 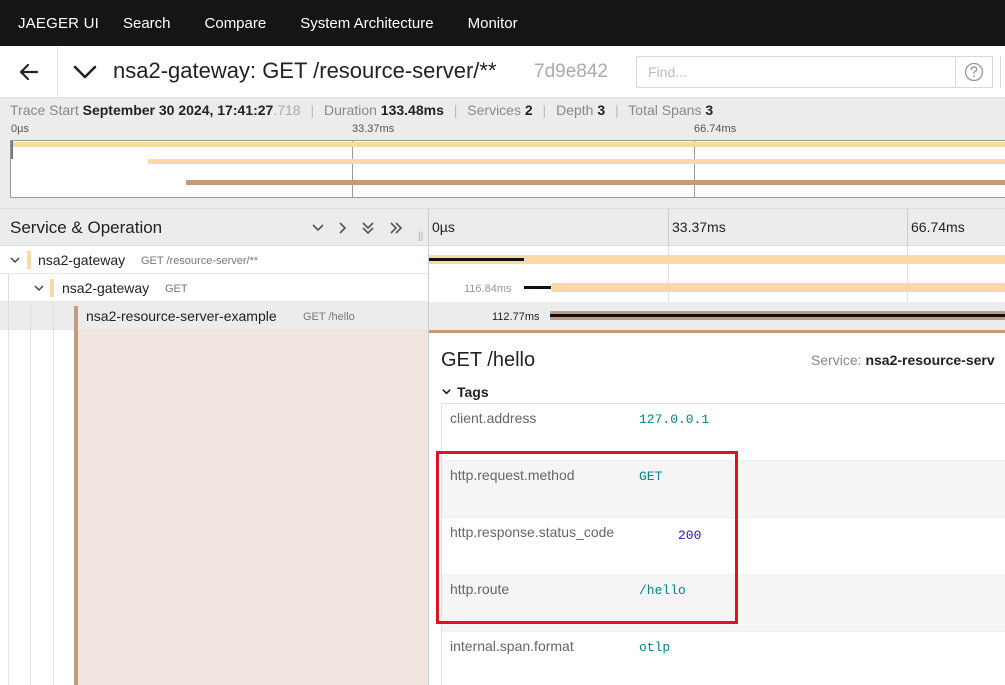 What do you see at coordinates (480, 589) in the screenshot?
I see `tag-key: http.route` at bounding box center [480, 589].